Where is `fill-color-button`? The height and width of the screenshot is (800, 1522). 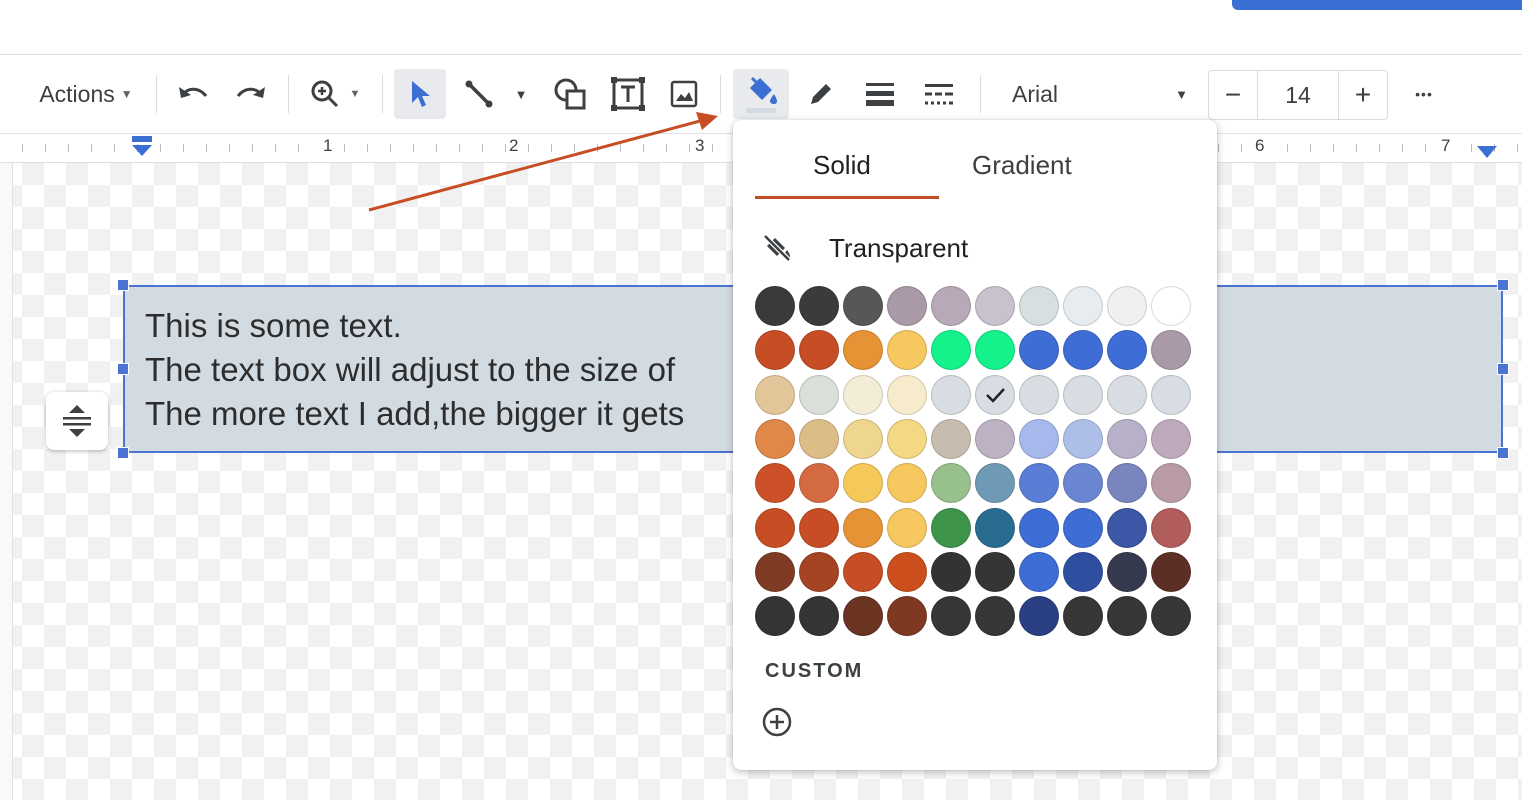
fill-color-button is located at coordinates (761, 94).